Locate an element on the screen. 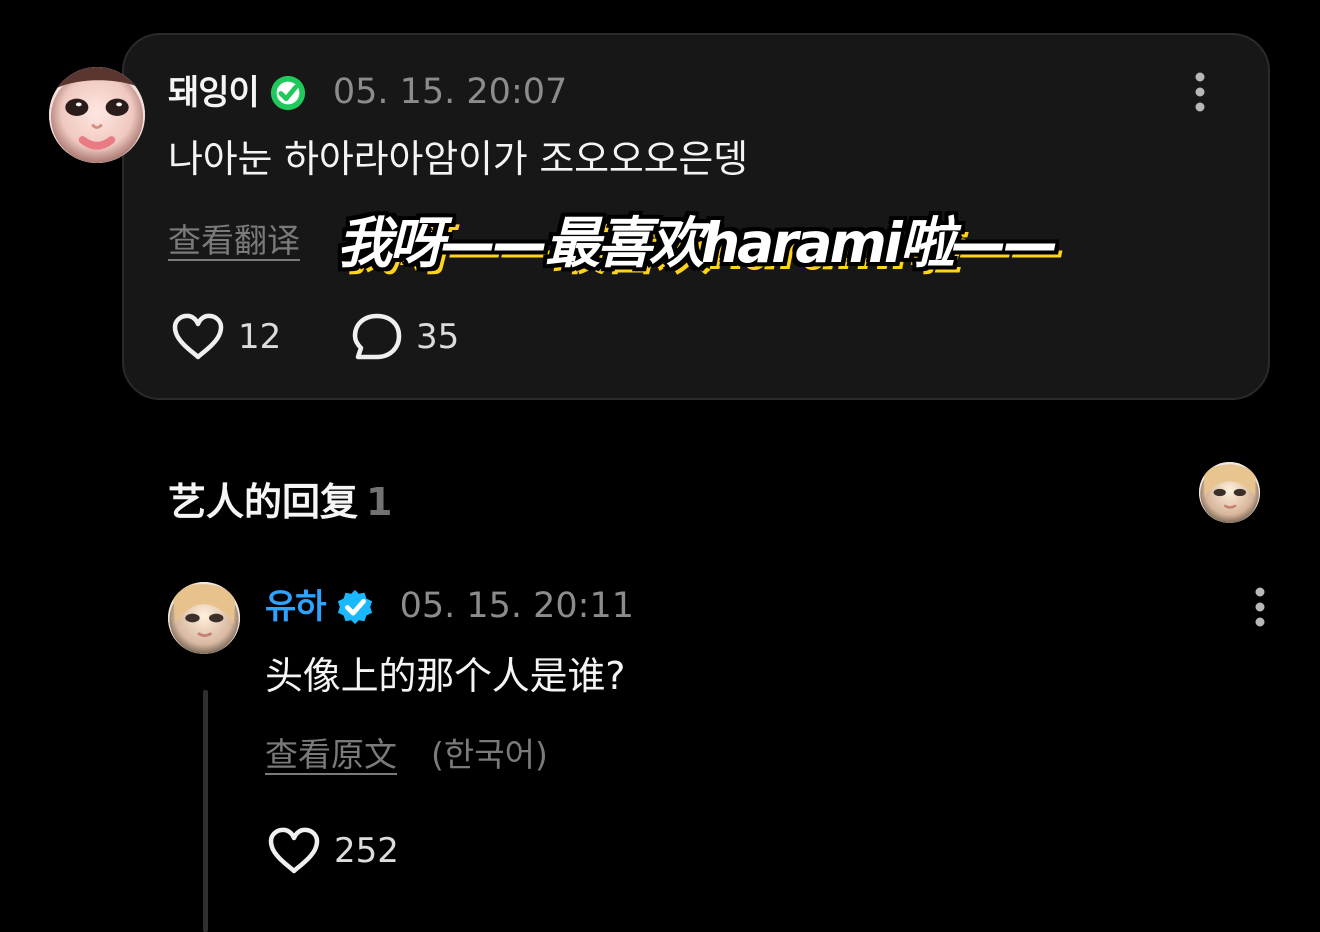 The height and width of the screenshot is (932, 1320). reply-text: 头像上的那个人是谁? is located at coordinates (445, 676).